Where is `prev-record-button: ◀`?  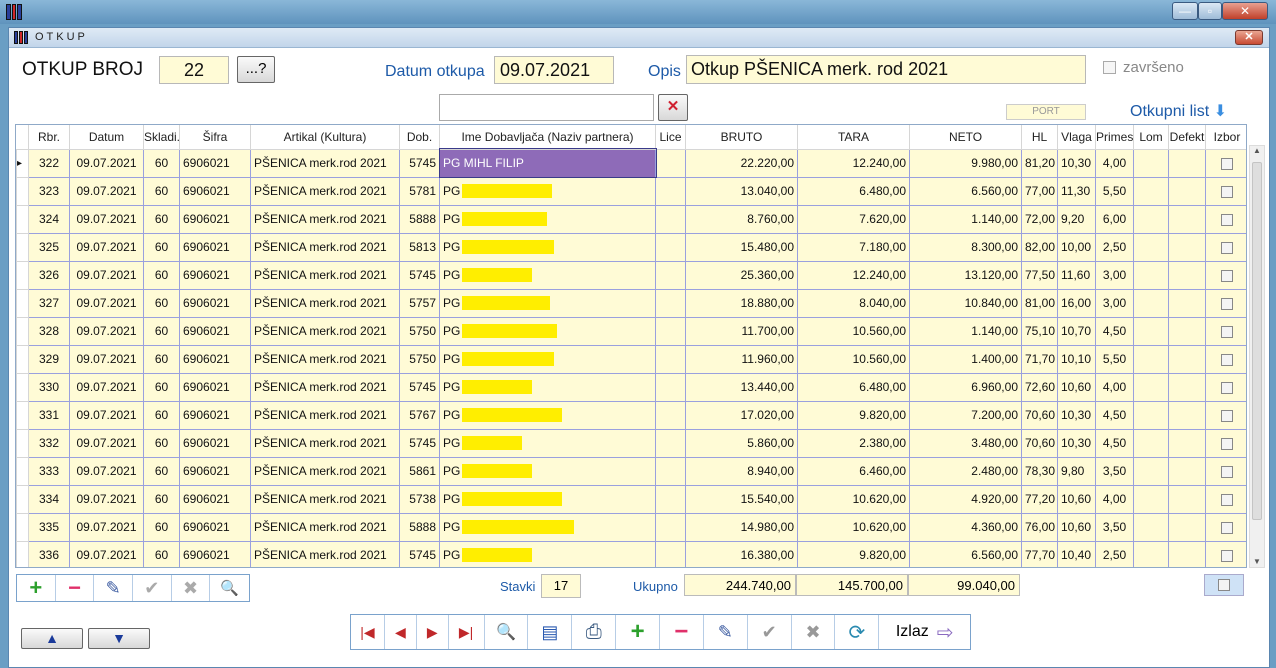
prev-record-button: ◀ is located at coordinates (401, 632).